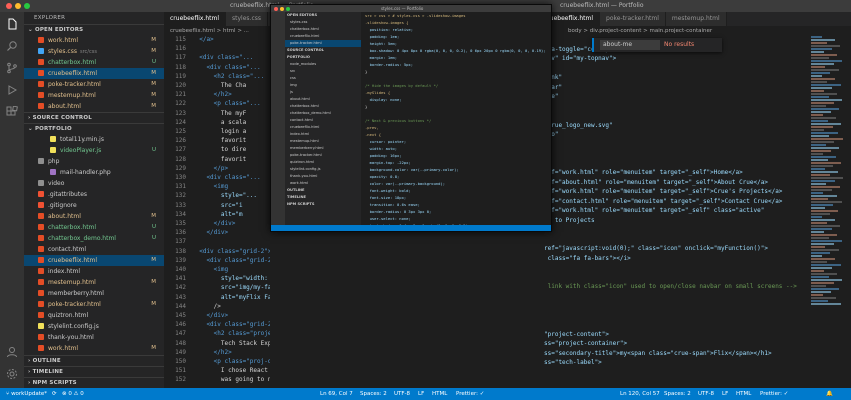 Image resolution: width=851 pixels, height=400 pixels. Describe the element at coordinates (576, 334) in the screenshot. I see `code-line: "project-content">` at that location.